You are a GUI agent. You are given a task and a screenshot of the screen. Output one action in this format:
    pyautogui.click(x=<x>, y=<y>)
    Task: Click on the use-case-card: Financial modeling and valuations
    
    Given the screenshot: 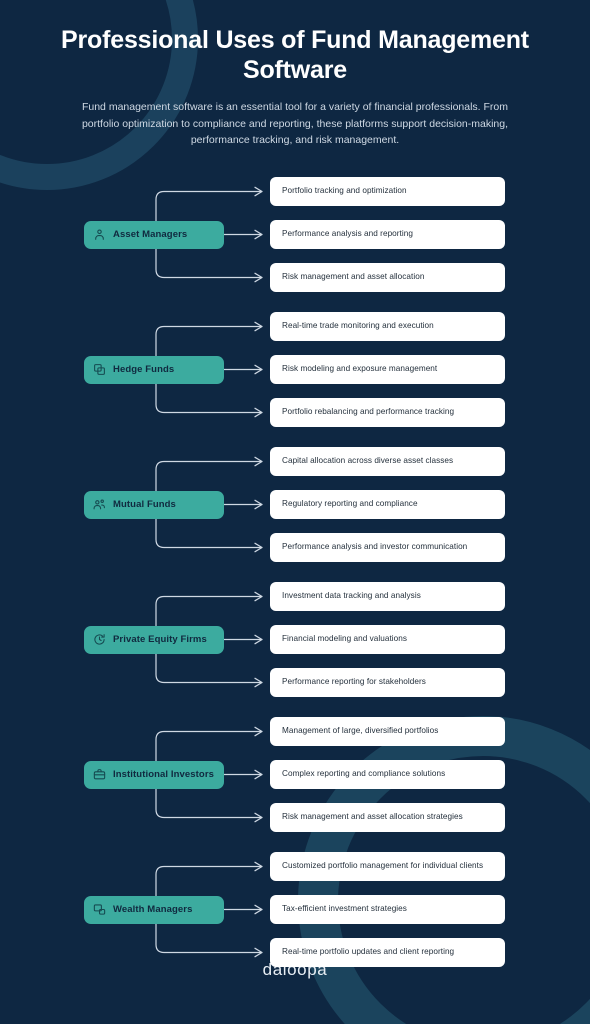 What is the action you would take?
    pyautogui.click(x=387, y=639)
    